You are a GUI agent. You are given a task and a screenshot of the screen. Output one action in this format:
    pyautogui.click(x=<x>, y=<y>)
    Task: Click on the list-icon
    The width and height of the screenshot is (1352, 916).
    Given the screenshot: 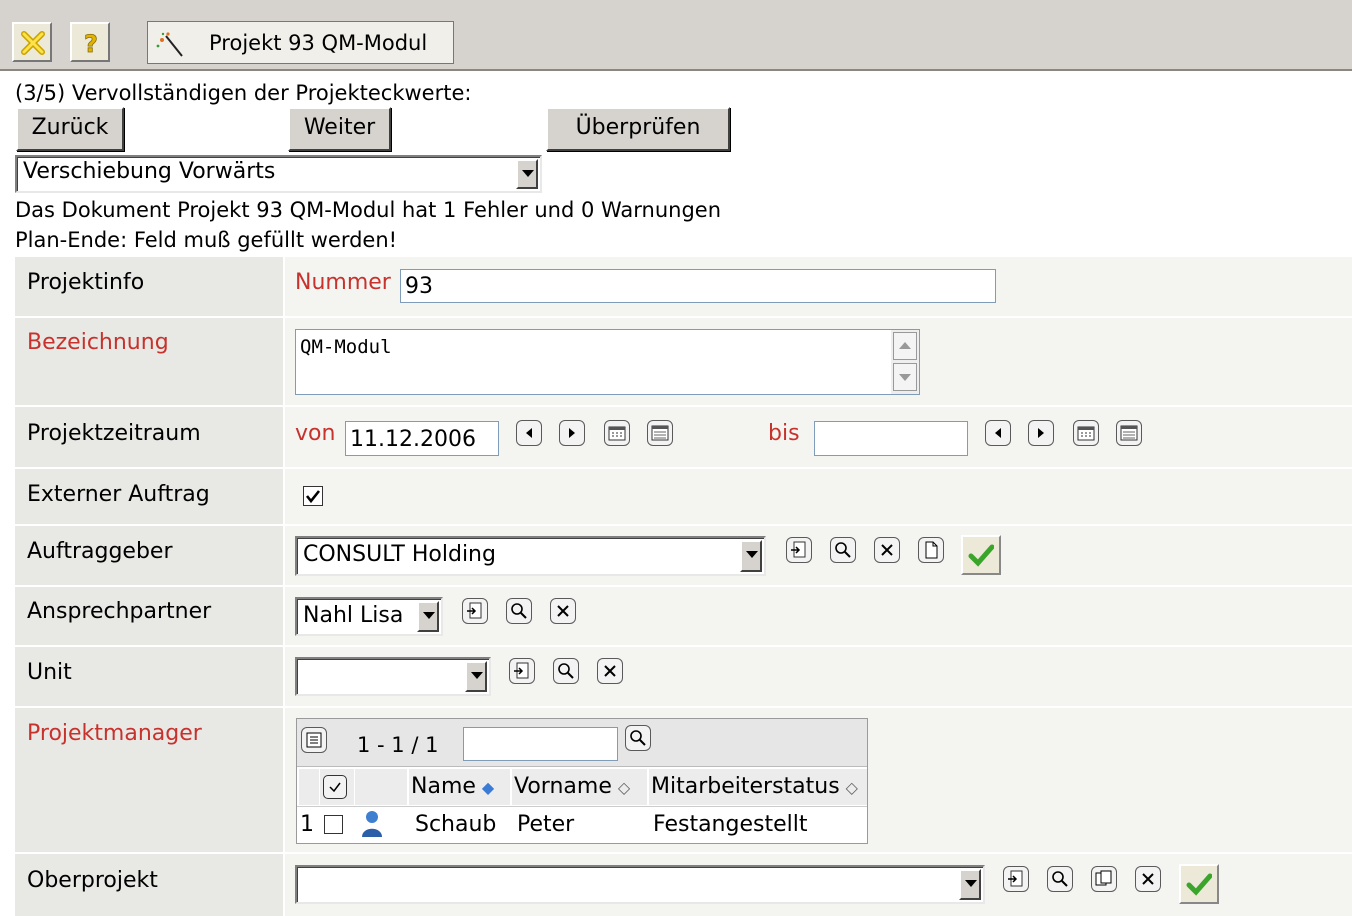 What is the action you would take?
    pyautogui.click(x=314, y=740)
    